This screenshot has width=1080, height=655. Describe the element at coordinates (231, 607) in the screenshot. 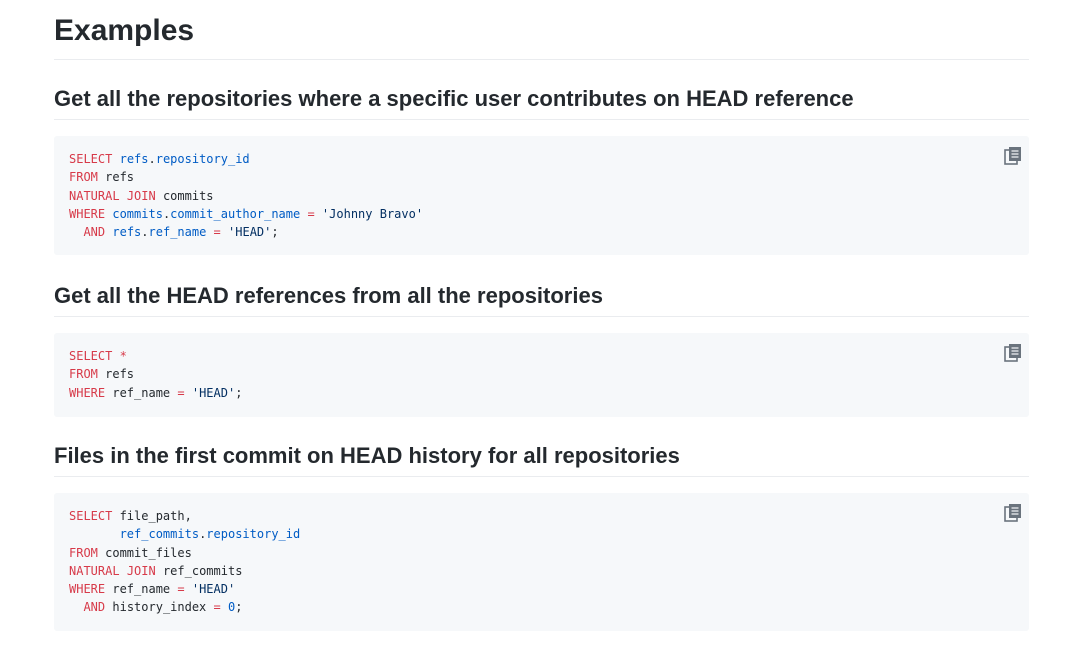

I see `code-number: 0` at that location.